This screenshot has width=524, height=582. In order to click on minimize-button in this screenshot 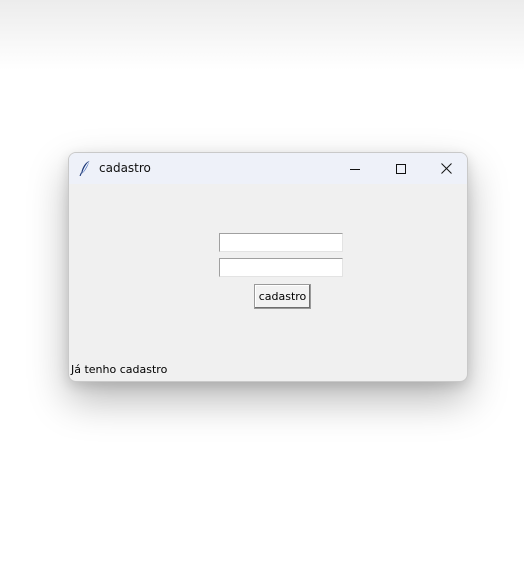, I will do `click(355, 168)`.